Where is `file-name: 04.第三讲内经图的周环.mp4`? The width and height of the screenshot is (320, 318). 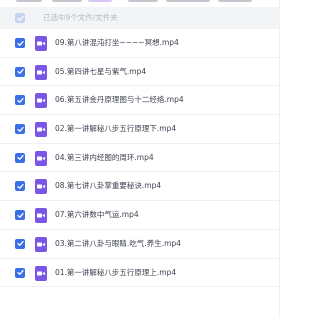
file-name: 04.第三讲内经图的周环.mp4 is located at coordinates (104, 158).